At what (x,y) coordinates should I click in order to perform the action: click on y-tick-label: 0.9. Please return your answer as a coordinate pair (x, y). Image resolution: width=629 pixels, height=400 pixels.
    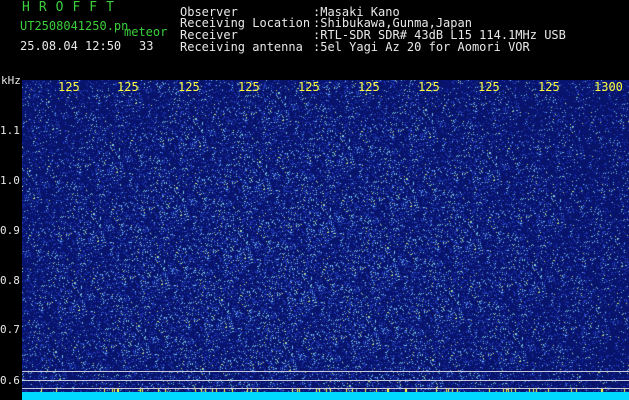
    Looking at the image, I should click on (10, 230).